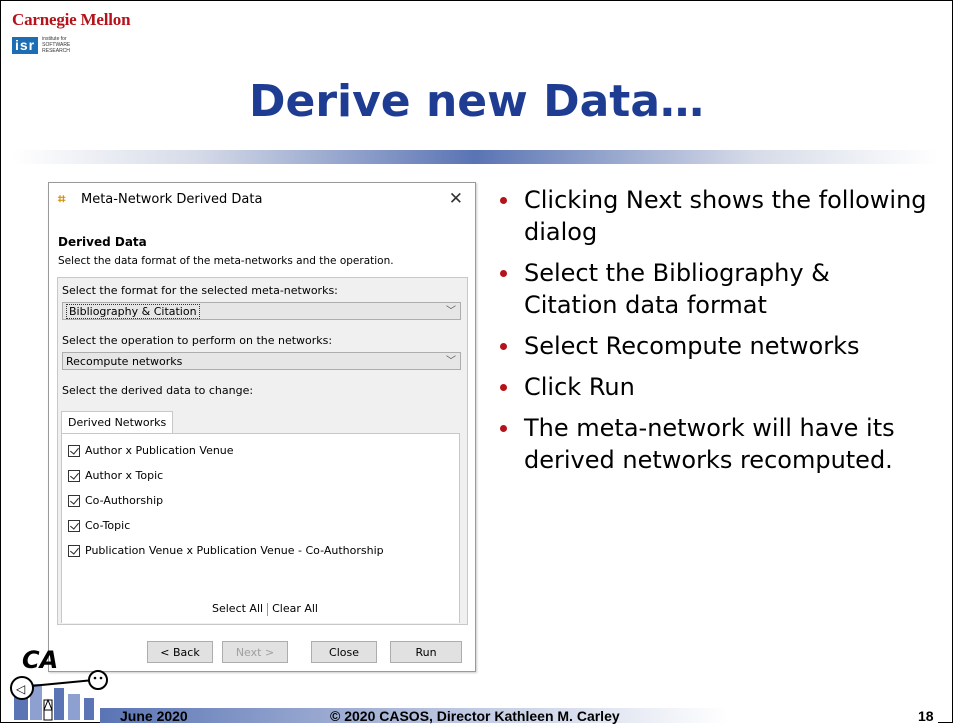 This screenshot has height=724, width=953. Describe the element at coordinates (58, 683) in the screenshot. I see `casos-logo: CA ◁` at that location.